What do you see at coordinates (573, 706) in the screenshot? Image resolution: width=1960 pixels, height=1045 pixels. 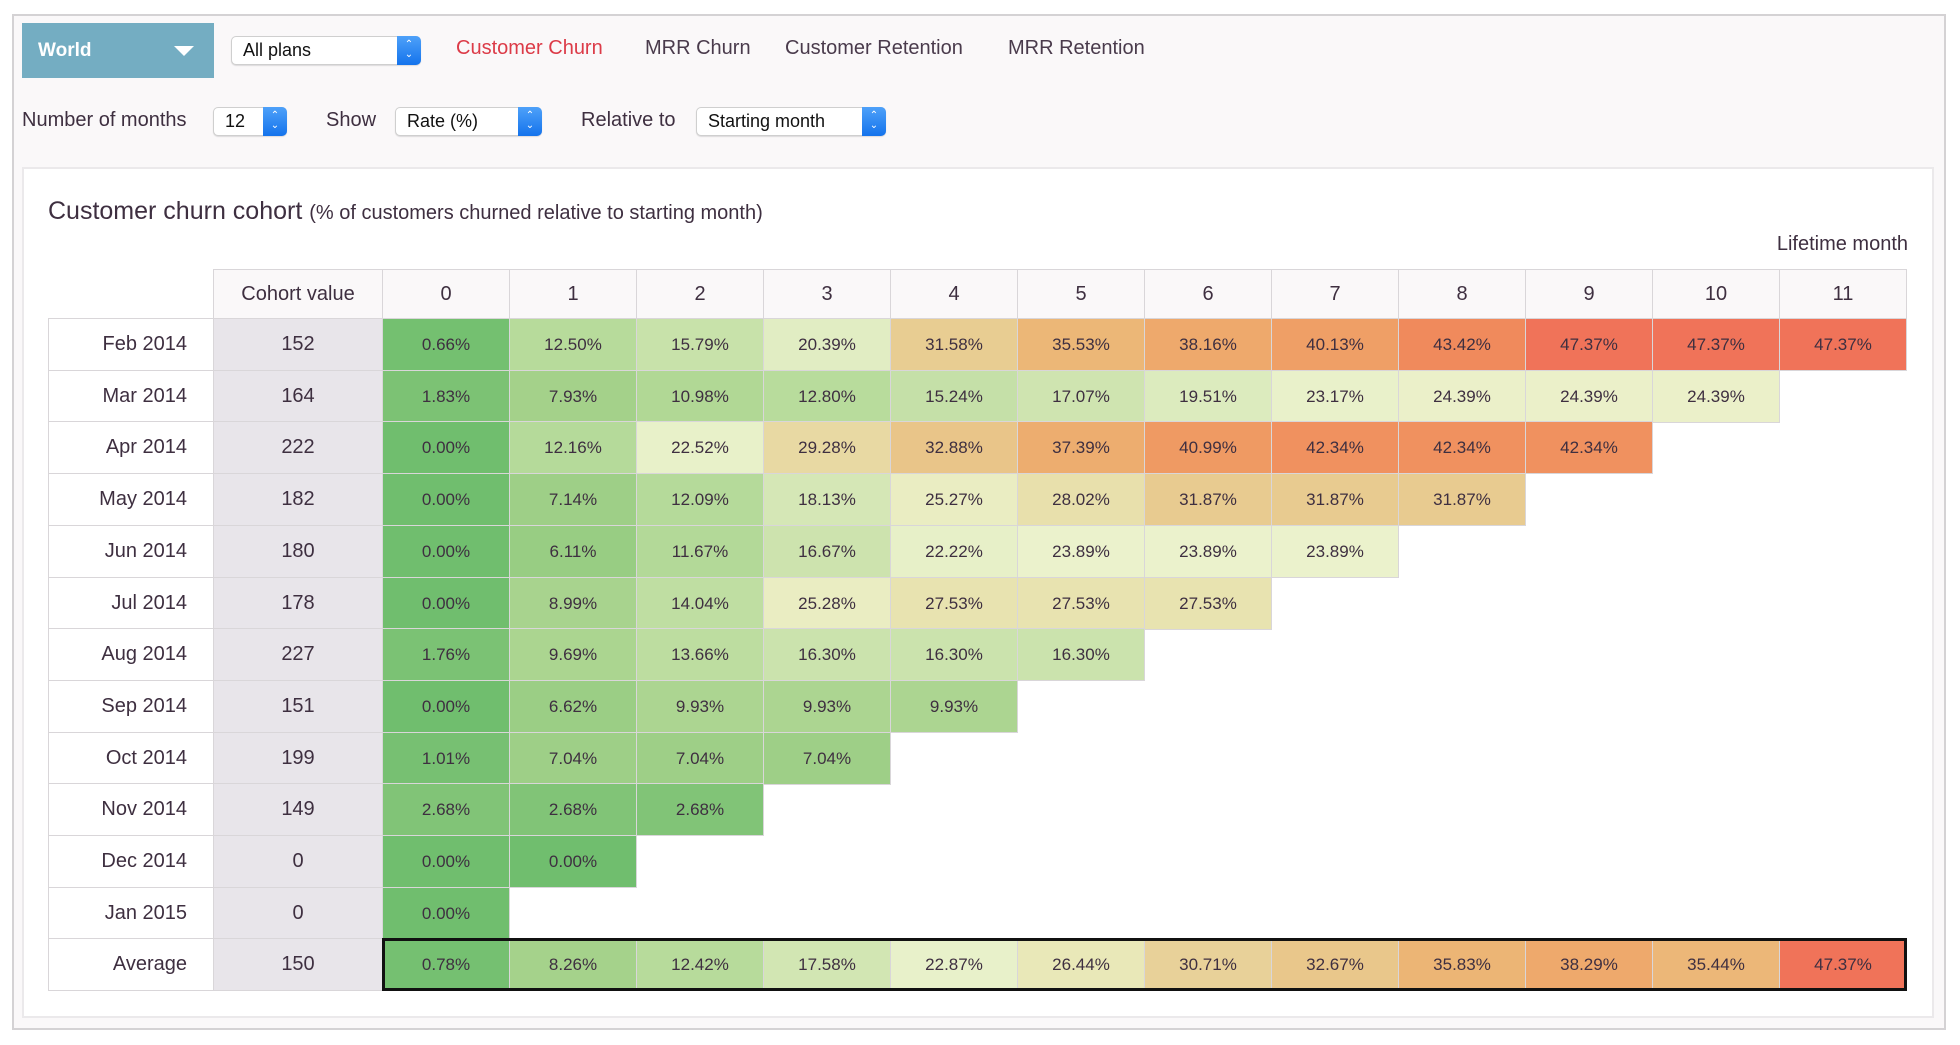 I see `heatmap-cell: 6.62%` at bounding box center [573, 706].